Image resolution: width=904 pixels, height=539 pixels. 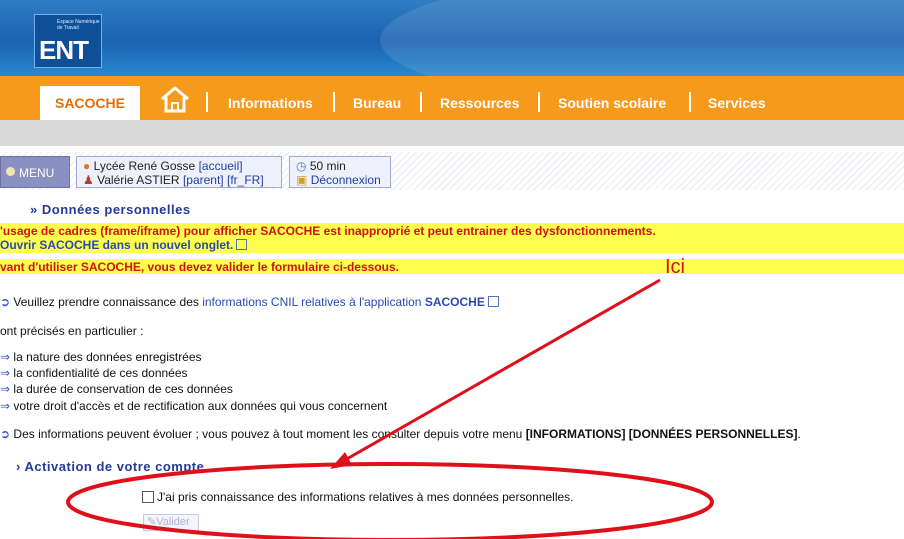 I want to click on annotation-arrow-head, so click(x=341, y=460).